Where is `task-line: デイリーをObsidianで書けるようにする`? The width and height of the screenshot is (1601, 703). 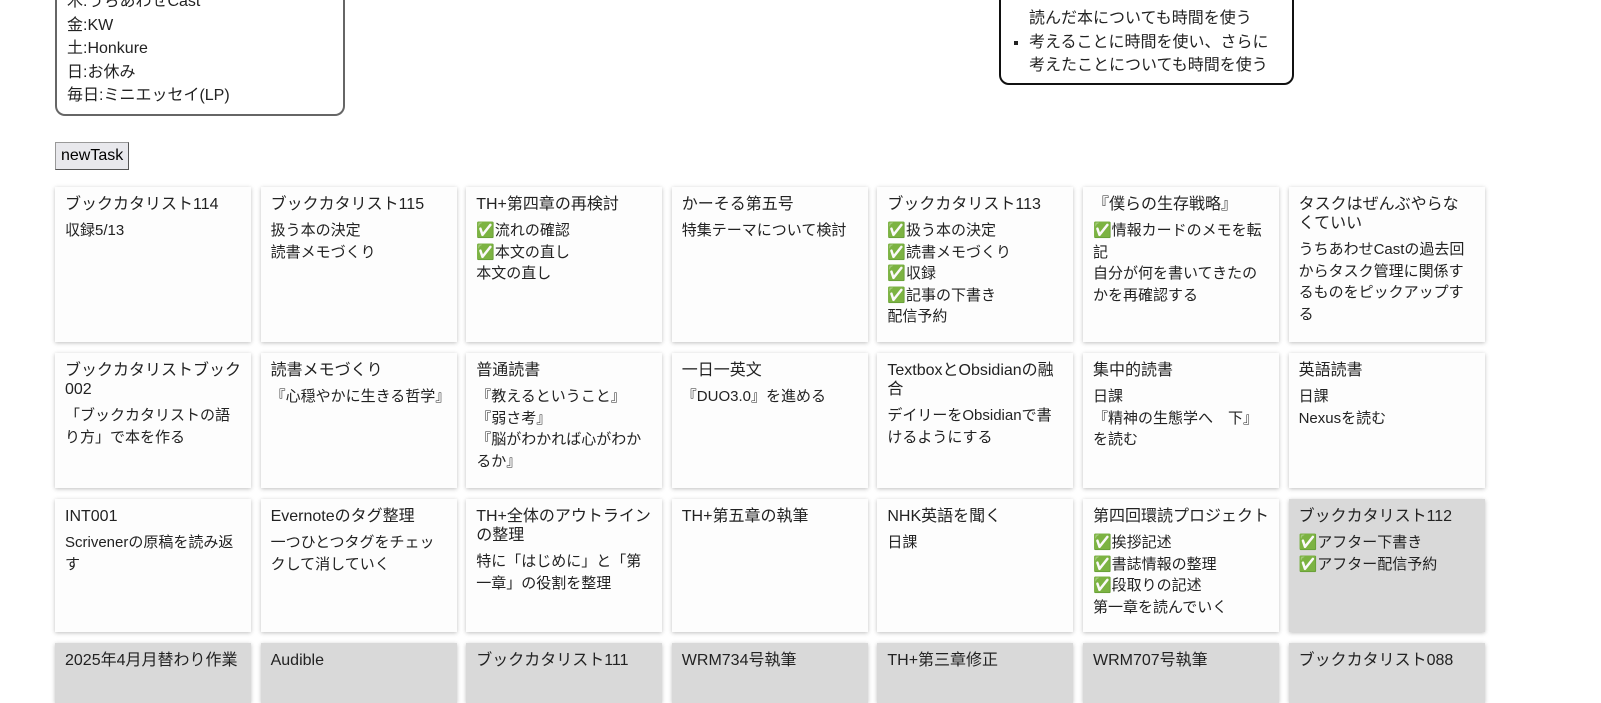 task-line: デイリーをObsidianで書けるようにする is located at coordinates (969, 426).